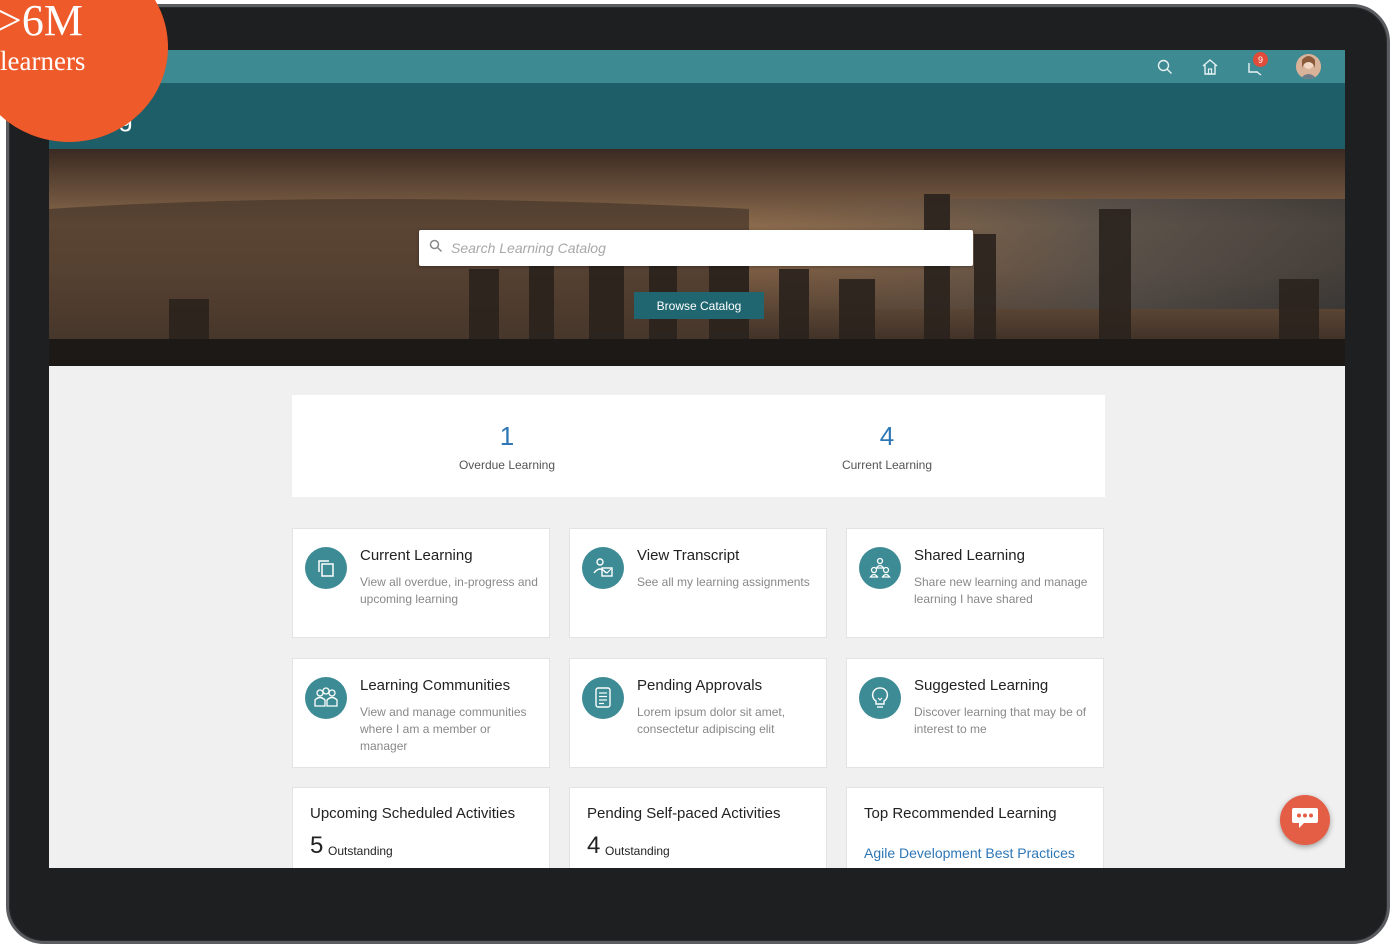 The image size is (1395, 944). Describe the element at coordinates (594, 845) in the screenshot. I see `activity-count: 4` at that location.